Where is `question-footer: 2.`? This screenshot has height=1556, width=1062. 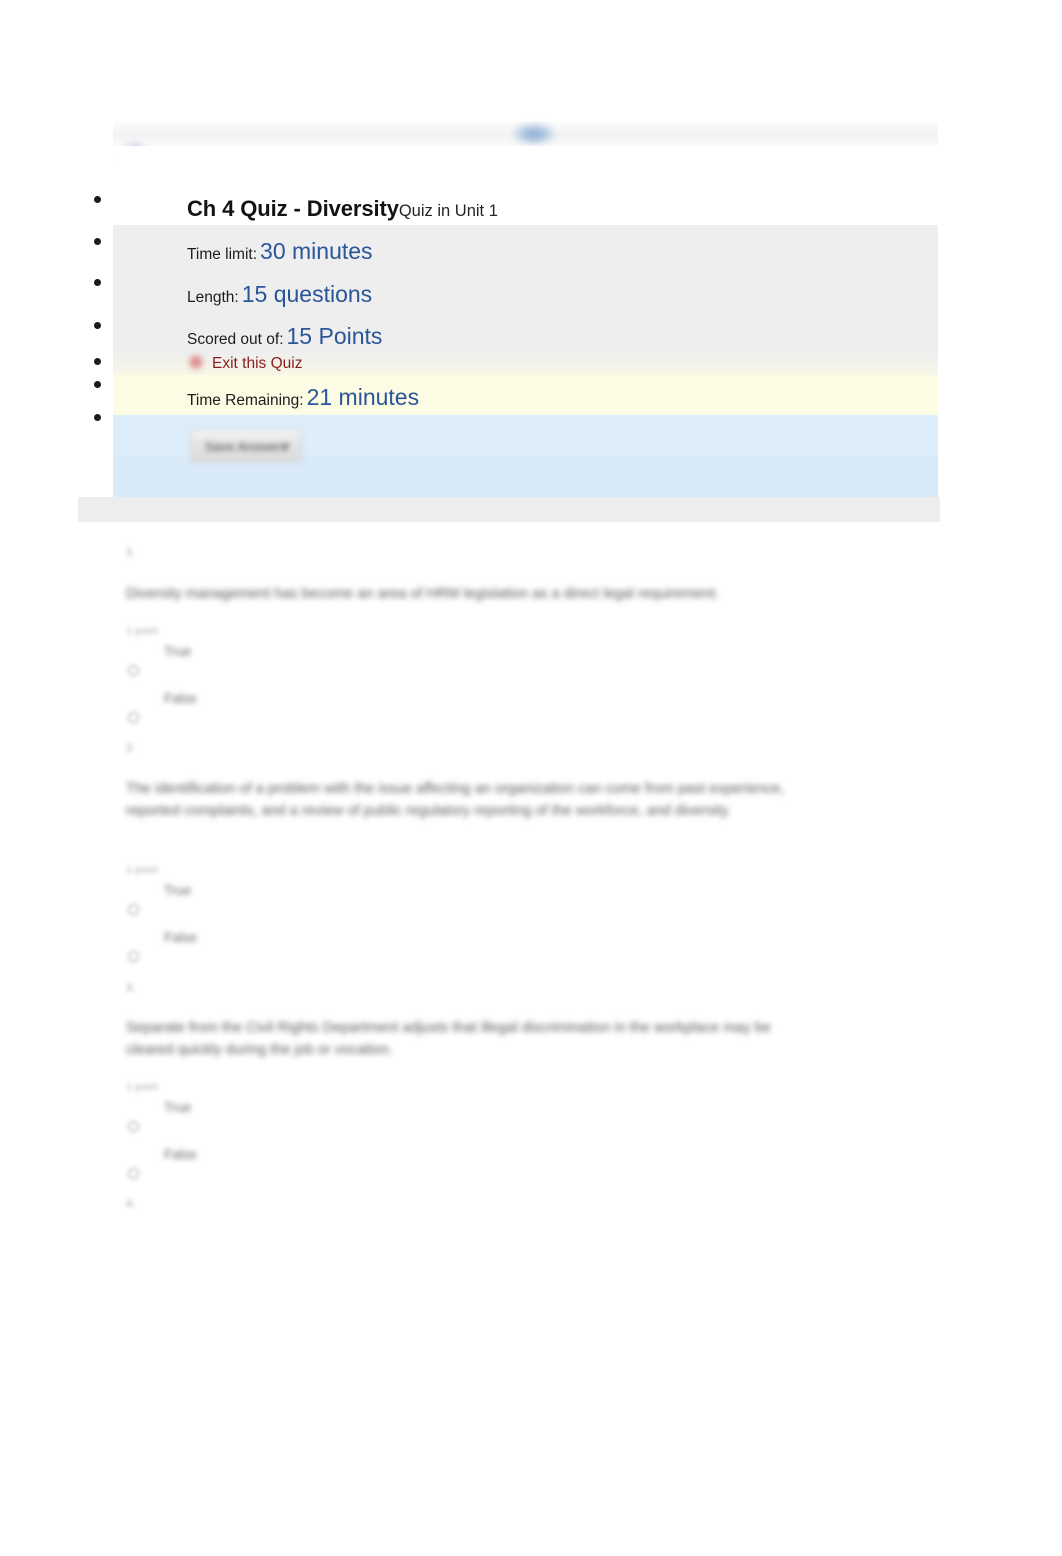
question-footer: 2. is located at coordinates (131, 748).